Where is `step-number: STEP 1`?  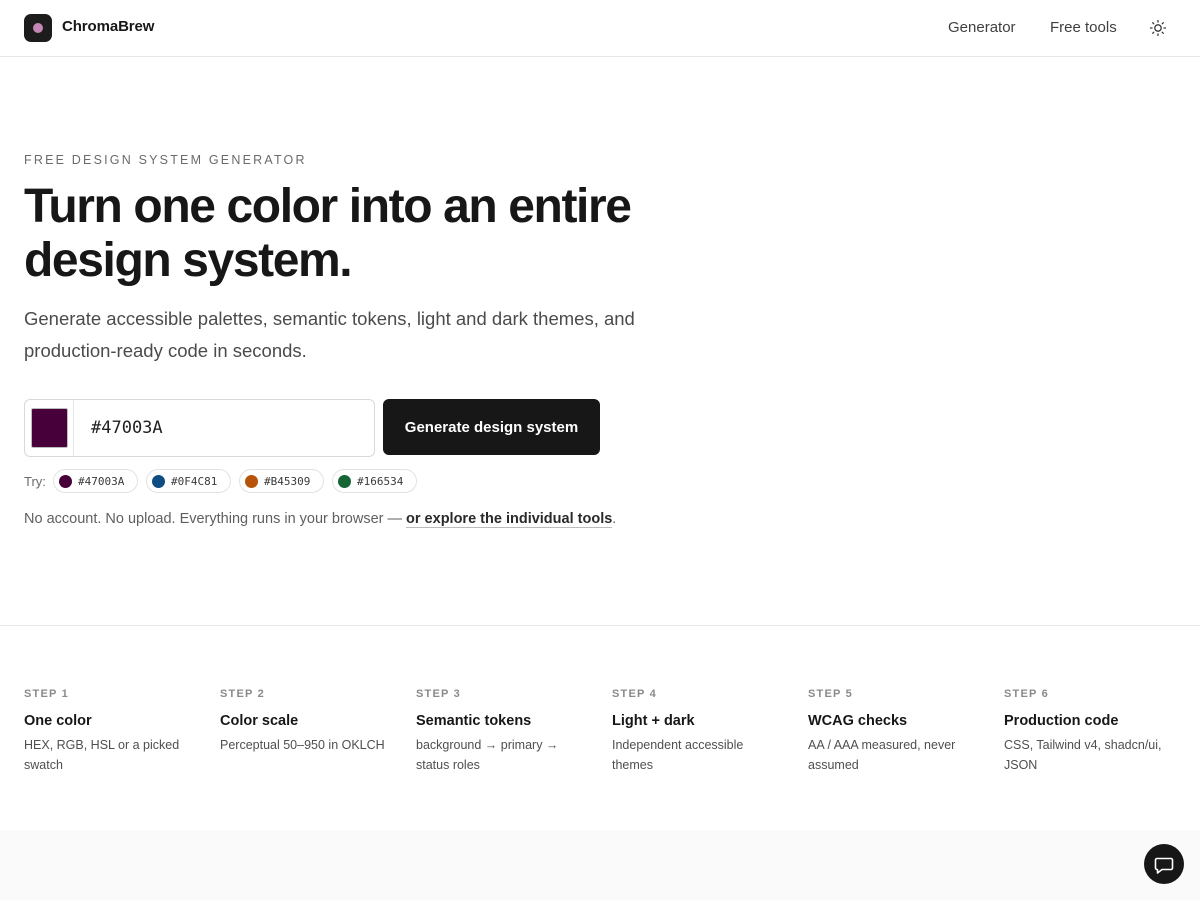
step-number: STEP 1 is located at coordinates (46, 694).